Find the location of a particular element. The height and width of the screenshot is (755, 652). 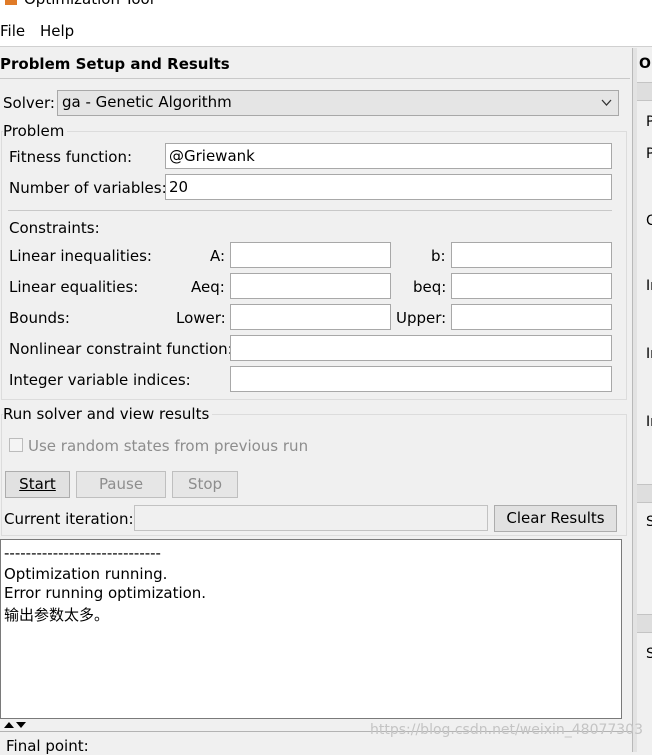

bounds-label: Bounds: is located at coordinates (39, 318).